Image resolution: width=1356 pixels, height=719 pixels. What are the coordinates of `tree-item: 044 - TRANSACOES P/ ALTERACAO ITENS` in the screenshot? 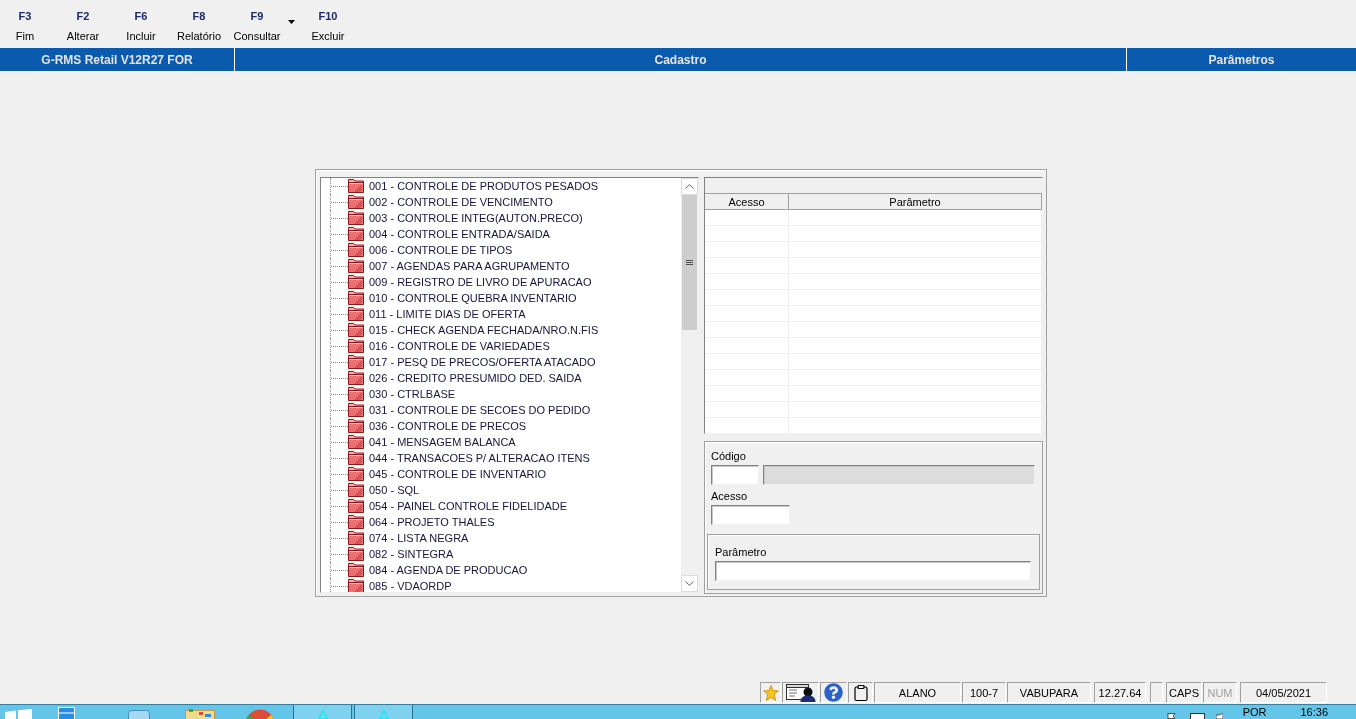 It's located at (469, 458).